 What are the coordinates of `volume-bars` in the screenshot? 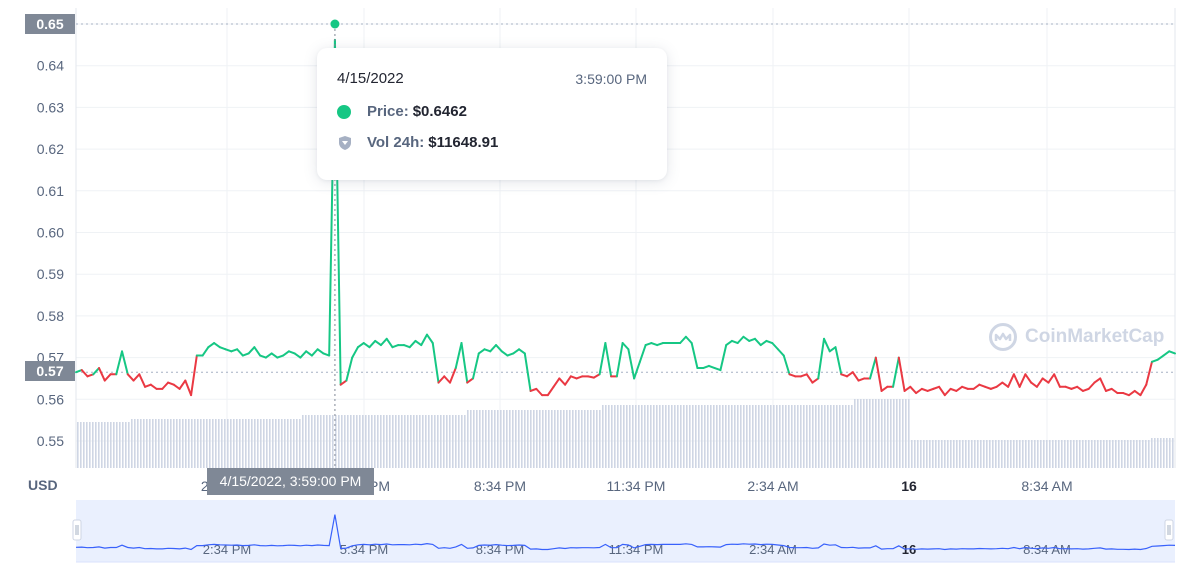 It's located at (625, 433).